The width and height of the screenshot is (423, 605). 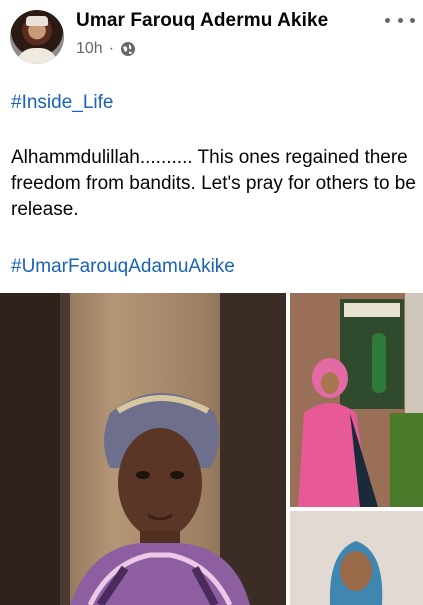 What do you see at coordinates (211, 36) in the screenshot?
I see `post-header: Umar Farouq Adermu Akike 10h ·` at bounding box center [211, 36].